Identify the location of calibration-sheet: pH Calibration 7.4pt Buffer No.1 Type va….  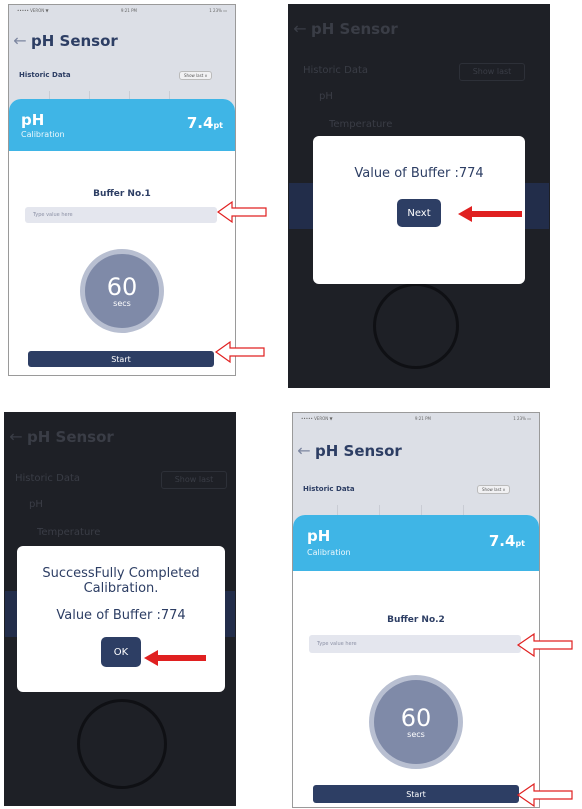
(122, 237).